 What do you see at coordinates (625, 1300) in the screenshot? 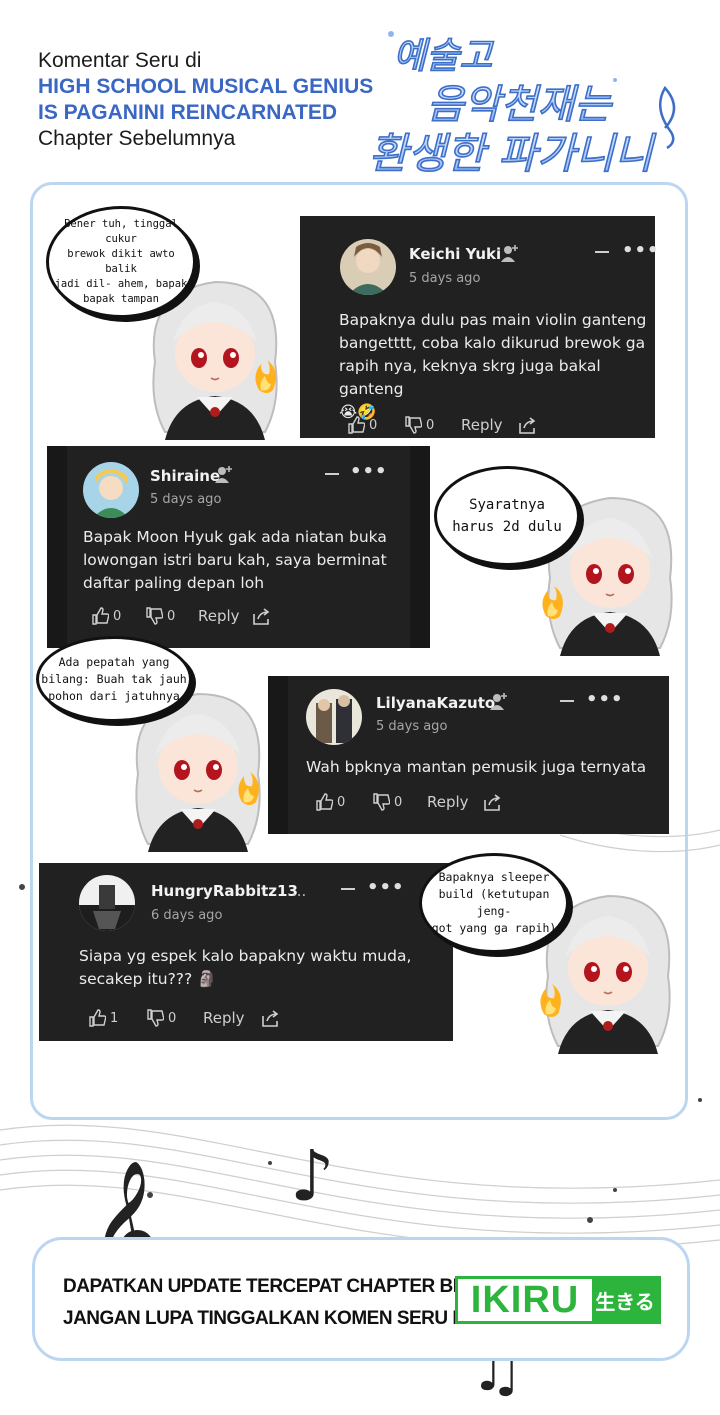
I see `brand-japanese: 生きる` at bounding box center [625, 1300].